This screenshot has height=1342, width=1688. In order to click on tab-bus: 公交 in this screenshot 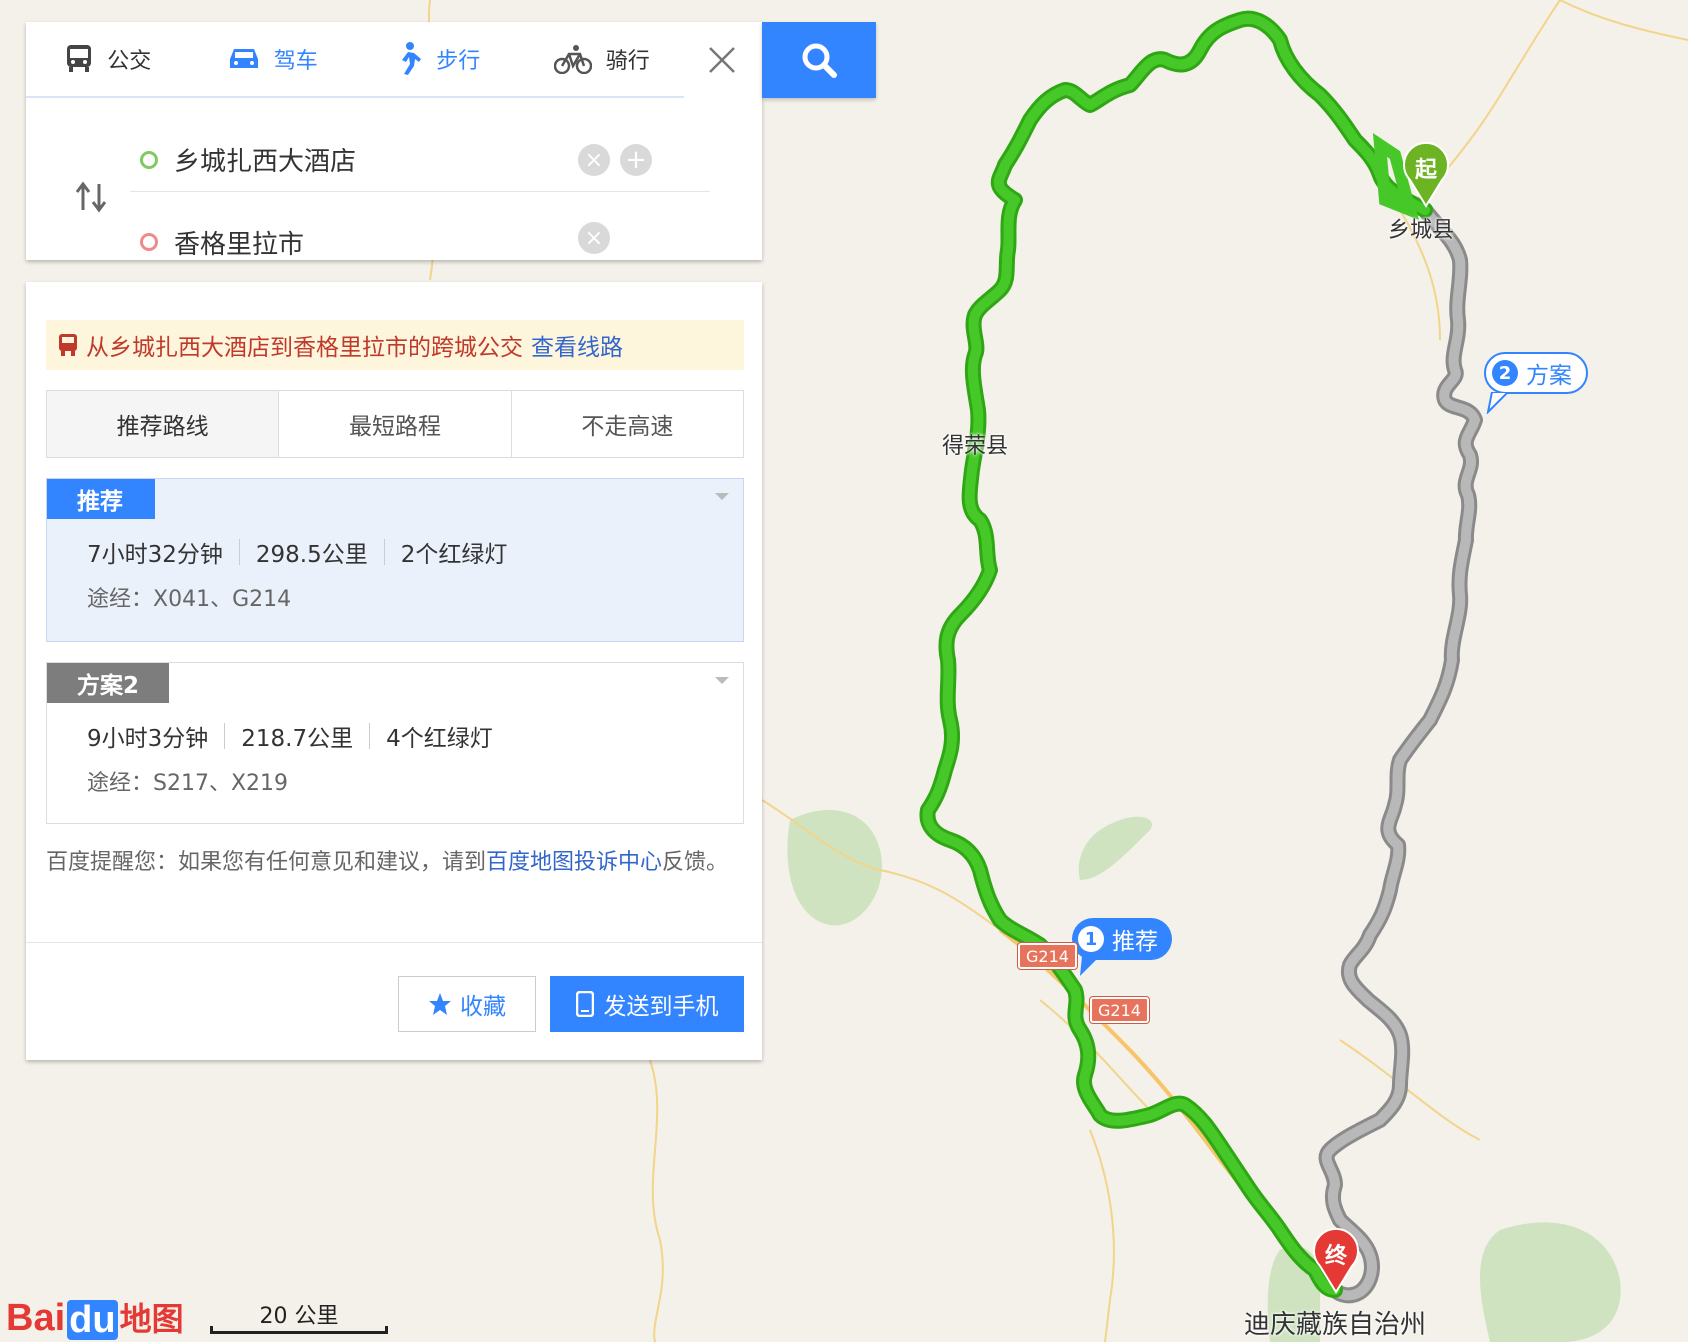, I will do `click(108, 59)`.